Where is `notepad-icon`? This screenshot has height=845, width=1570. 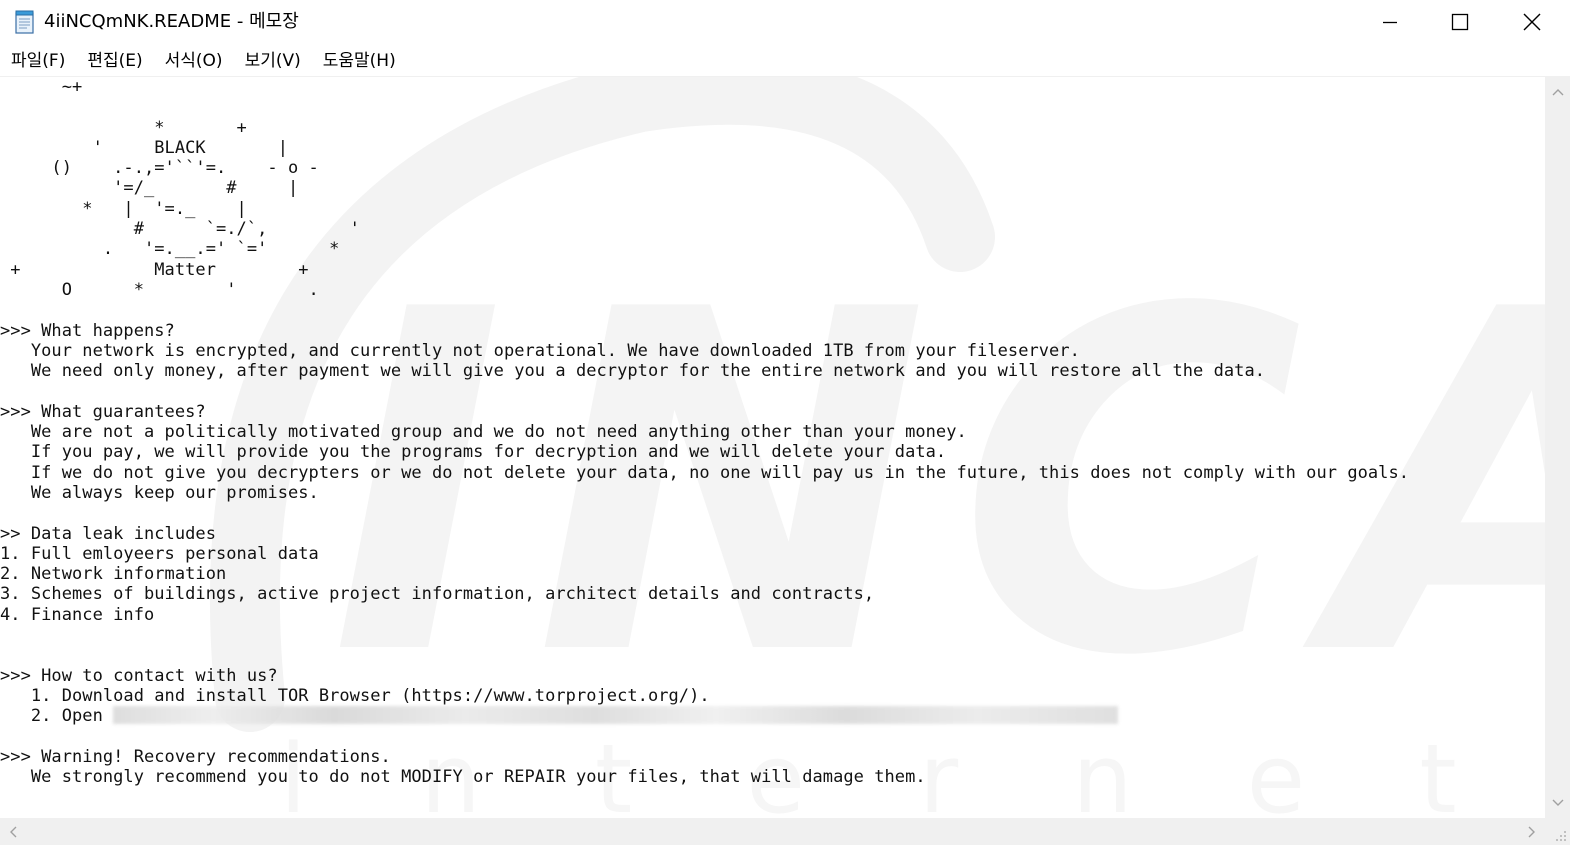
notepad-icon is located at coordinates (24, 22).